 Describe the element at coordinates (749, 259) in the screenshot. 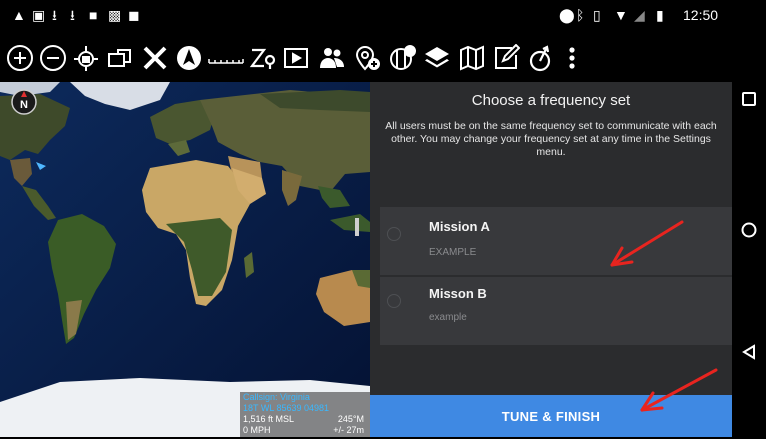

I see `nav-bar` at that location.